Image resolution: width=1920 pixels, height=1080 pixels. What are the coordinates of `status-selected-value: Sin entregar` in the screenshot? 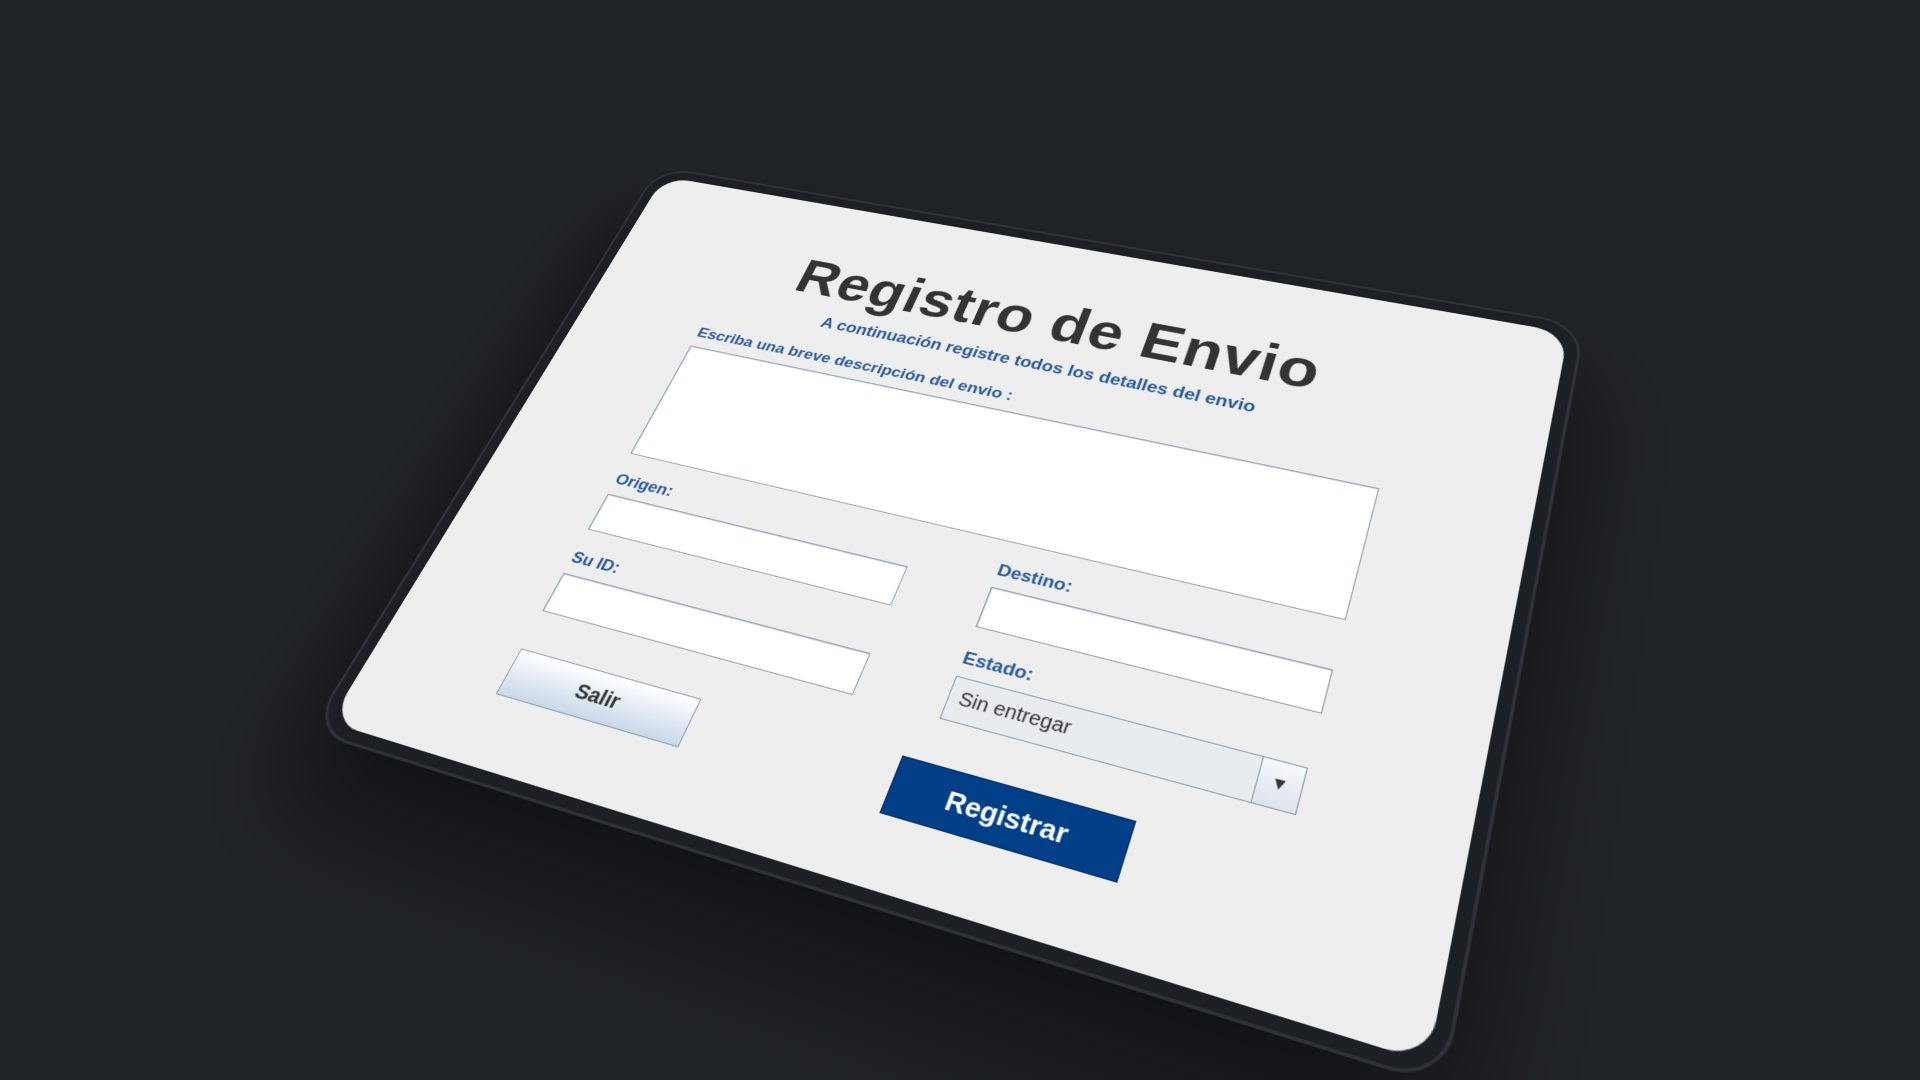 It's located at (1015, 714).